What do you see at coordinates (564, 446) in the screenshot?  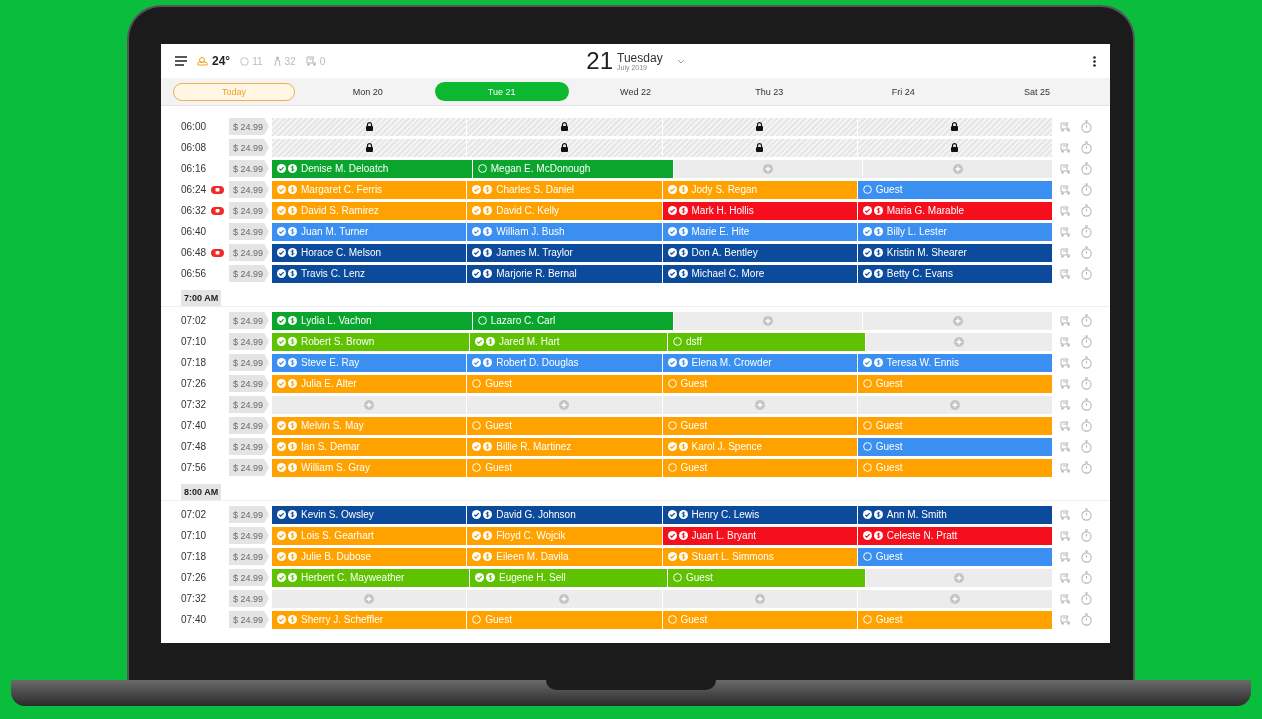 I see `booking-slot: Billie R. Martinez` at bounding box center [564, 446].